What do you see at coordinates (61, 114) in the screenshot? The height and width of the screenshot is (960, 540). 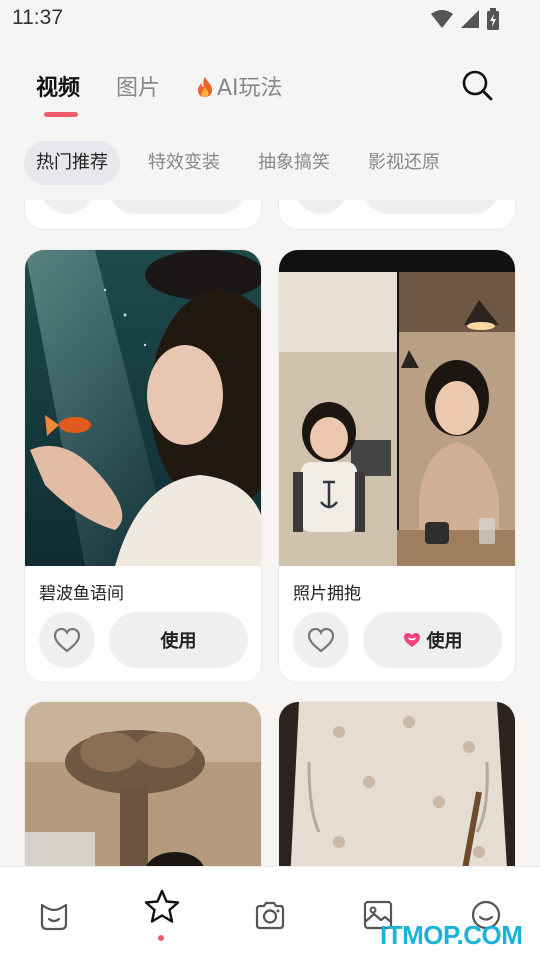 I see `active-tab-indicator` at bounding box center [61, 114].